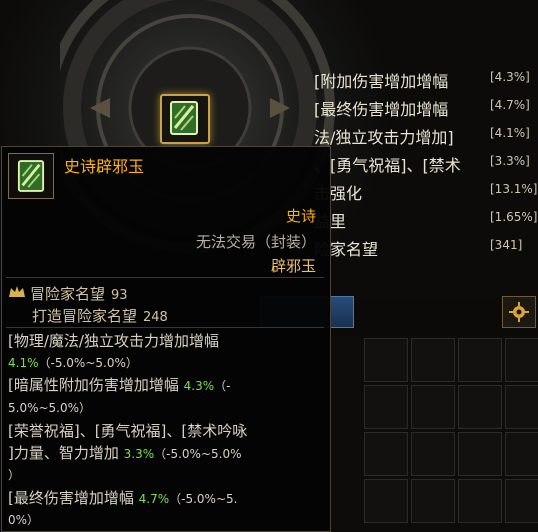 The image size is (538, 532). I want to click on option-line: ）, so click(14, 475).